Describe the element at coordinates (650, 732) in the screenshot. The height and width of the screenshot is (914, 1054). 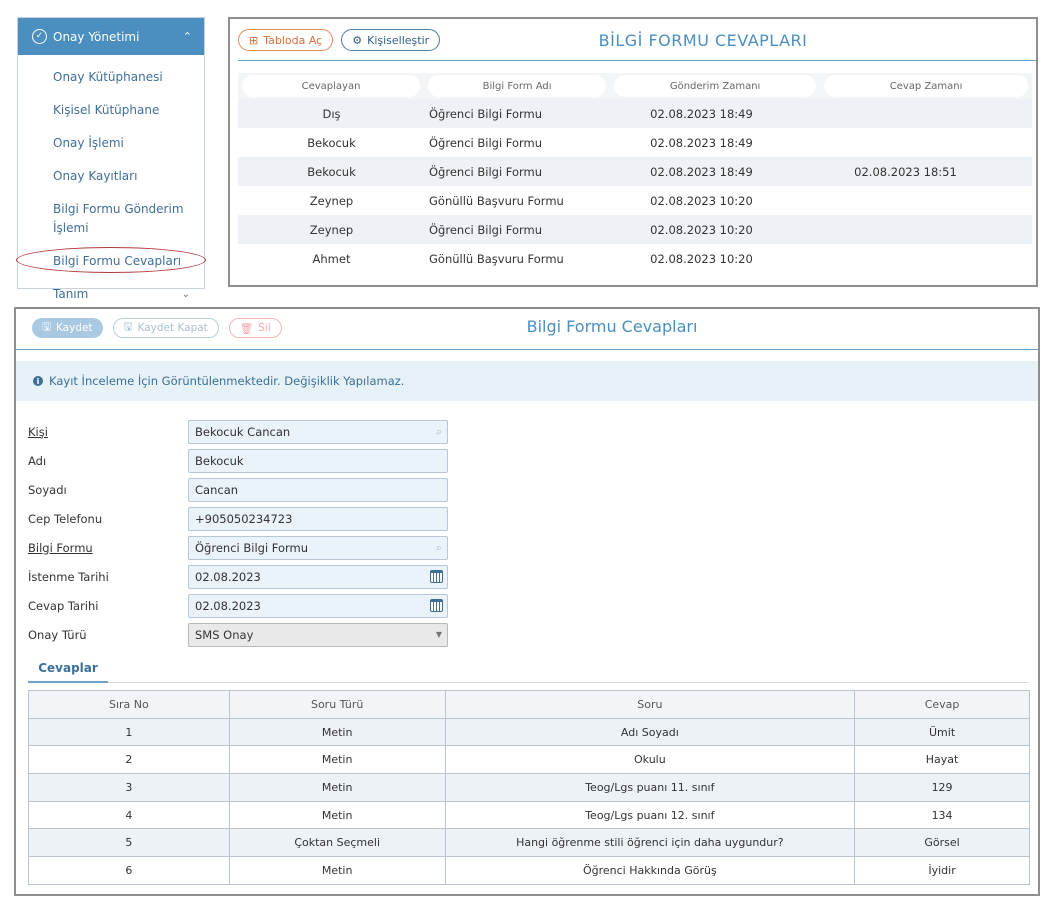
I see `cell-soru: Adı Soyadı` at that location.